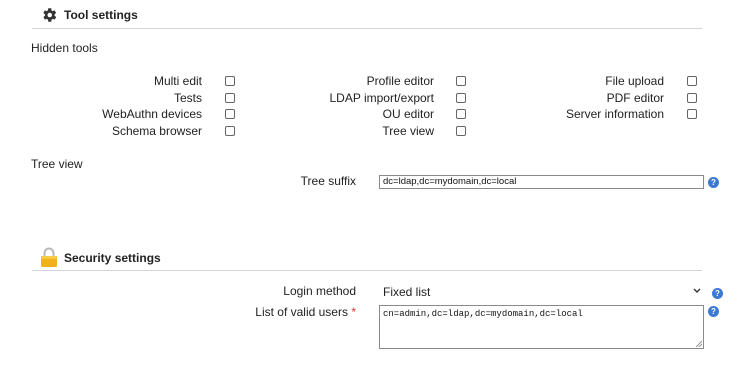  Describe the element at coordinates (407, 292) in the screenshot. I see `login-method-value: Fixed list` at that location.